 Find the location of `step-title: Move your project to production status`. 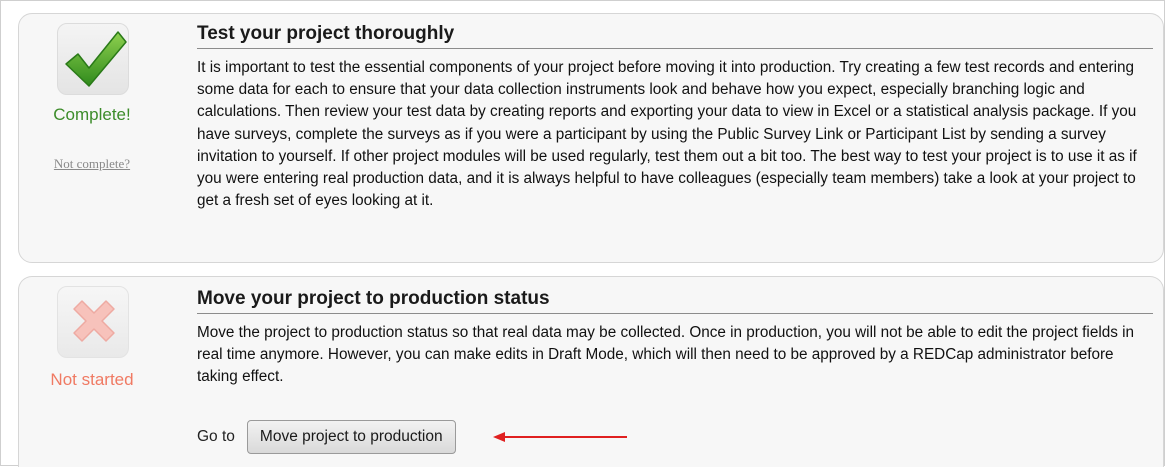

step-title: Move your project to production status is located at coordinates (675, 301).